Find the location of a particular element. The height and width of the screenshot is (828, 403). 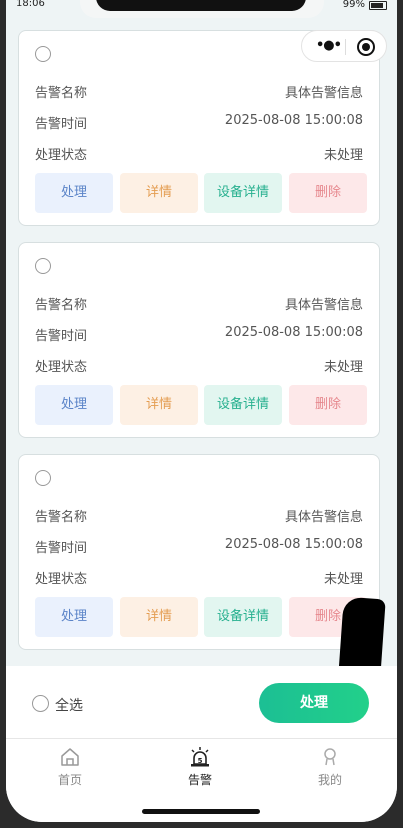

tab-mine: 我的 is located at coordinates (330, 767).